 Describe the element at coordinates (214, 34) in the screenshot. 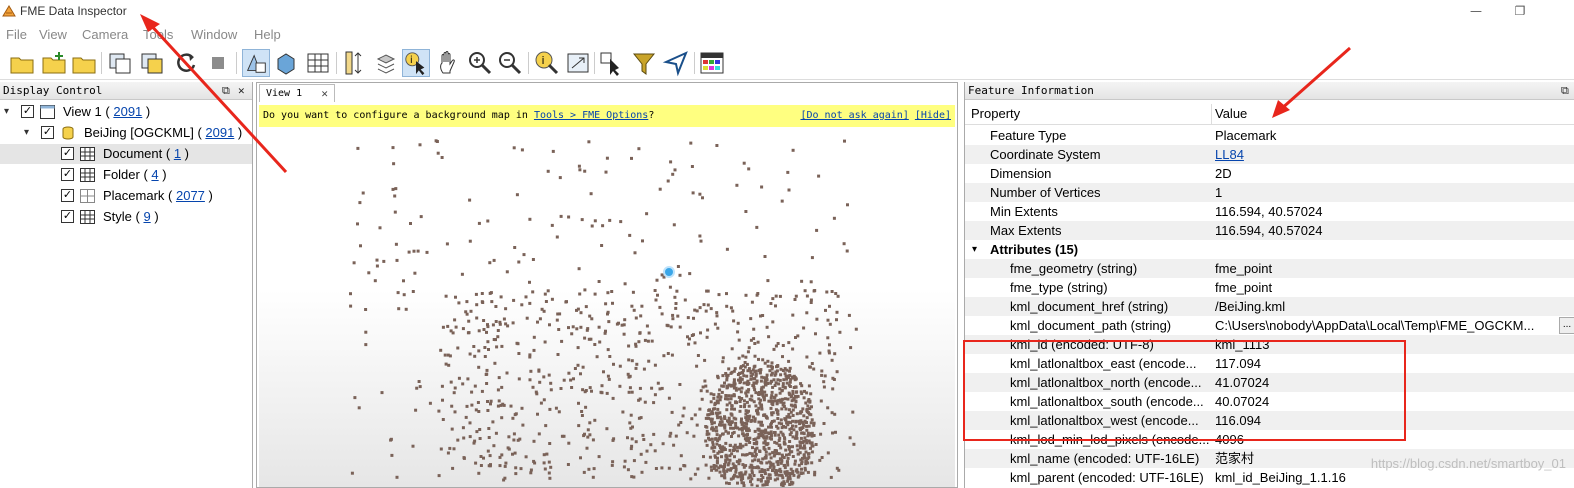

I see `menu-window: Window` at that location.